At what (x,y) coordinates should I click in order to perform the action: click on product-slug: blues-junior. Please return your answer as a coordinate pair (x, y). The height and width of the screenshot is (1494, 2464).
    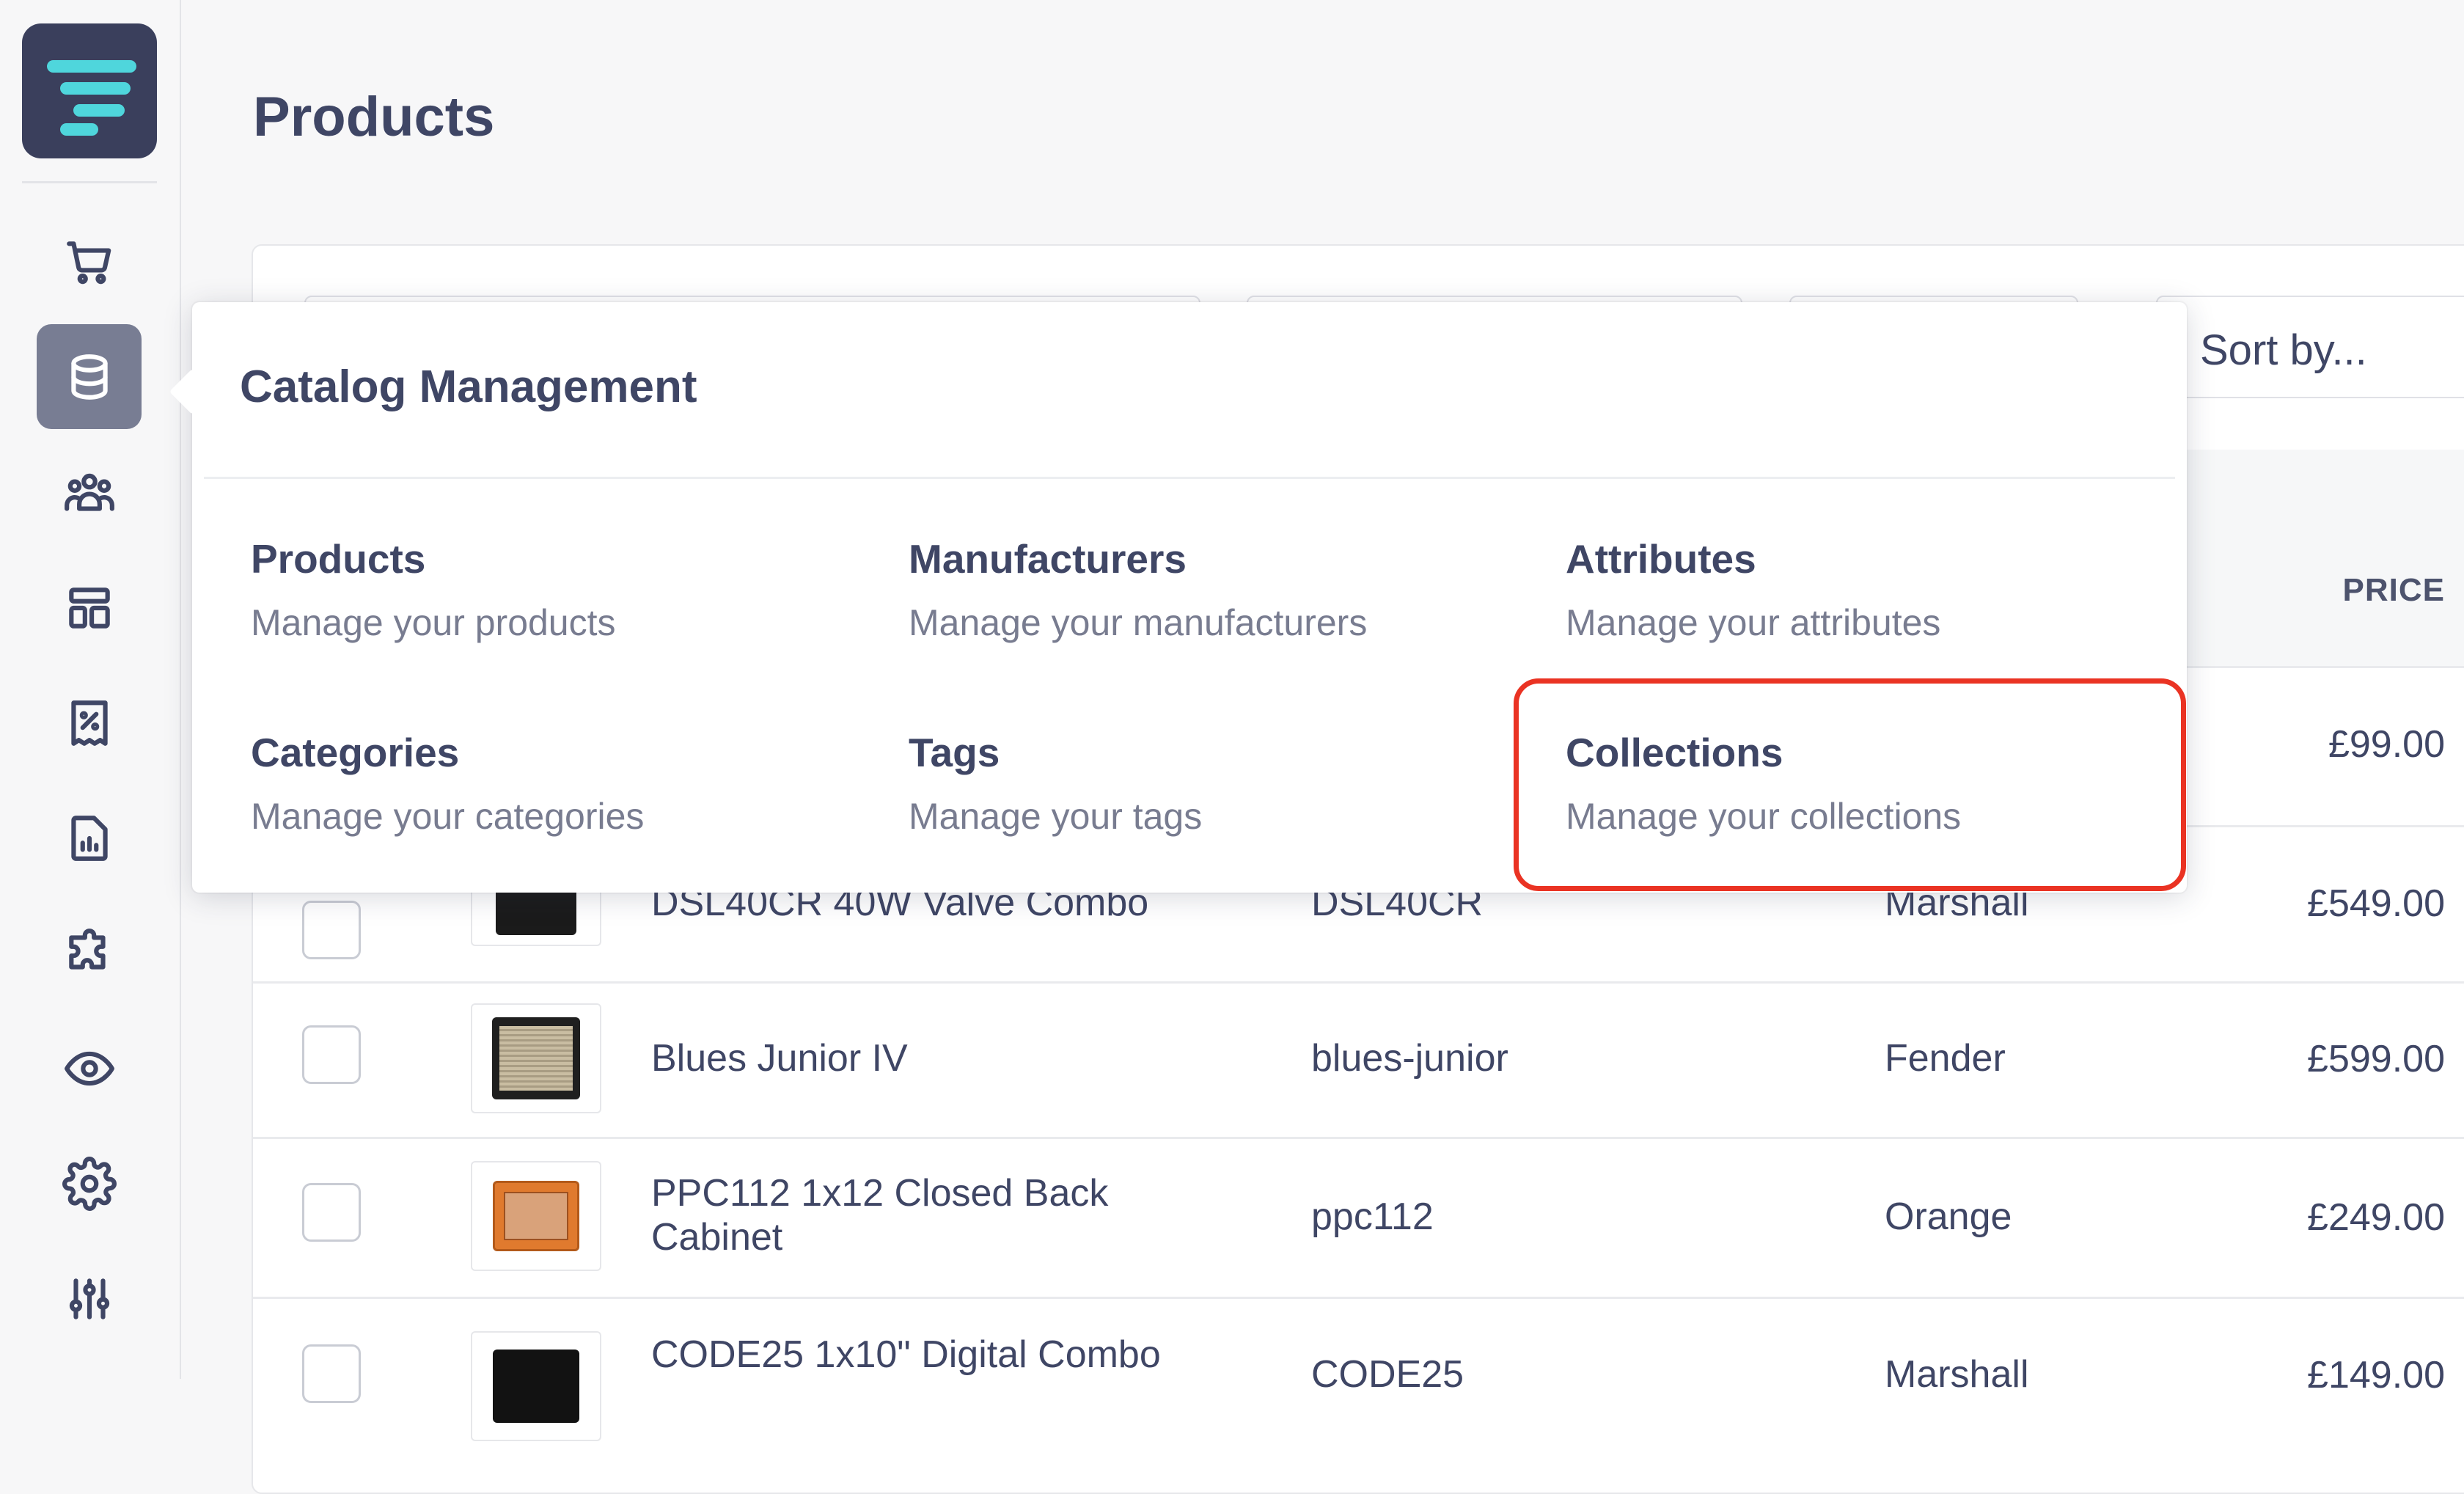
    Looking at the image, I should click on (1409, 1058).